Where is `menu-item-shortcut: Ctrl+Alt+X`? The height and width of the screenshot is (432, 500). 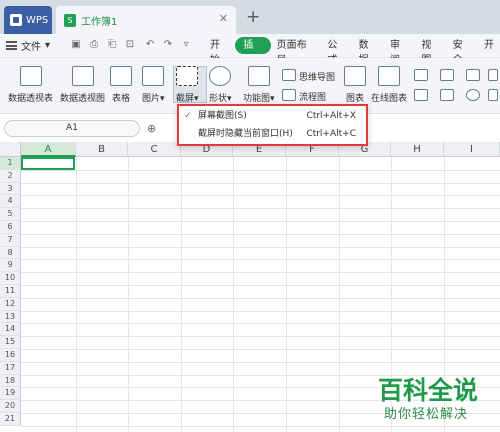 menu-item-shortcut: Ctrl+Alt+X is located at coordinates (331, 116).